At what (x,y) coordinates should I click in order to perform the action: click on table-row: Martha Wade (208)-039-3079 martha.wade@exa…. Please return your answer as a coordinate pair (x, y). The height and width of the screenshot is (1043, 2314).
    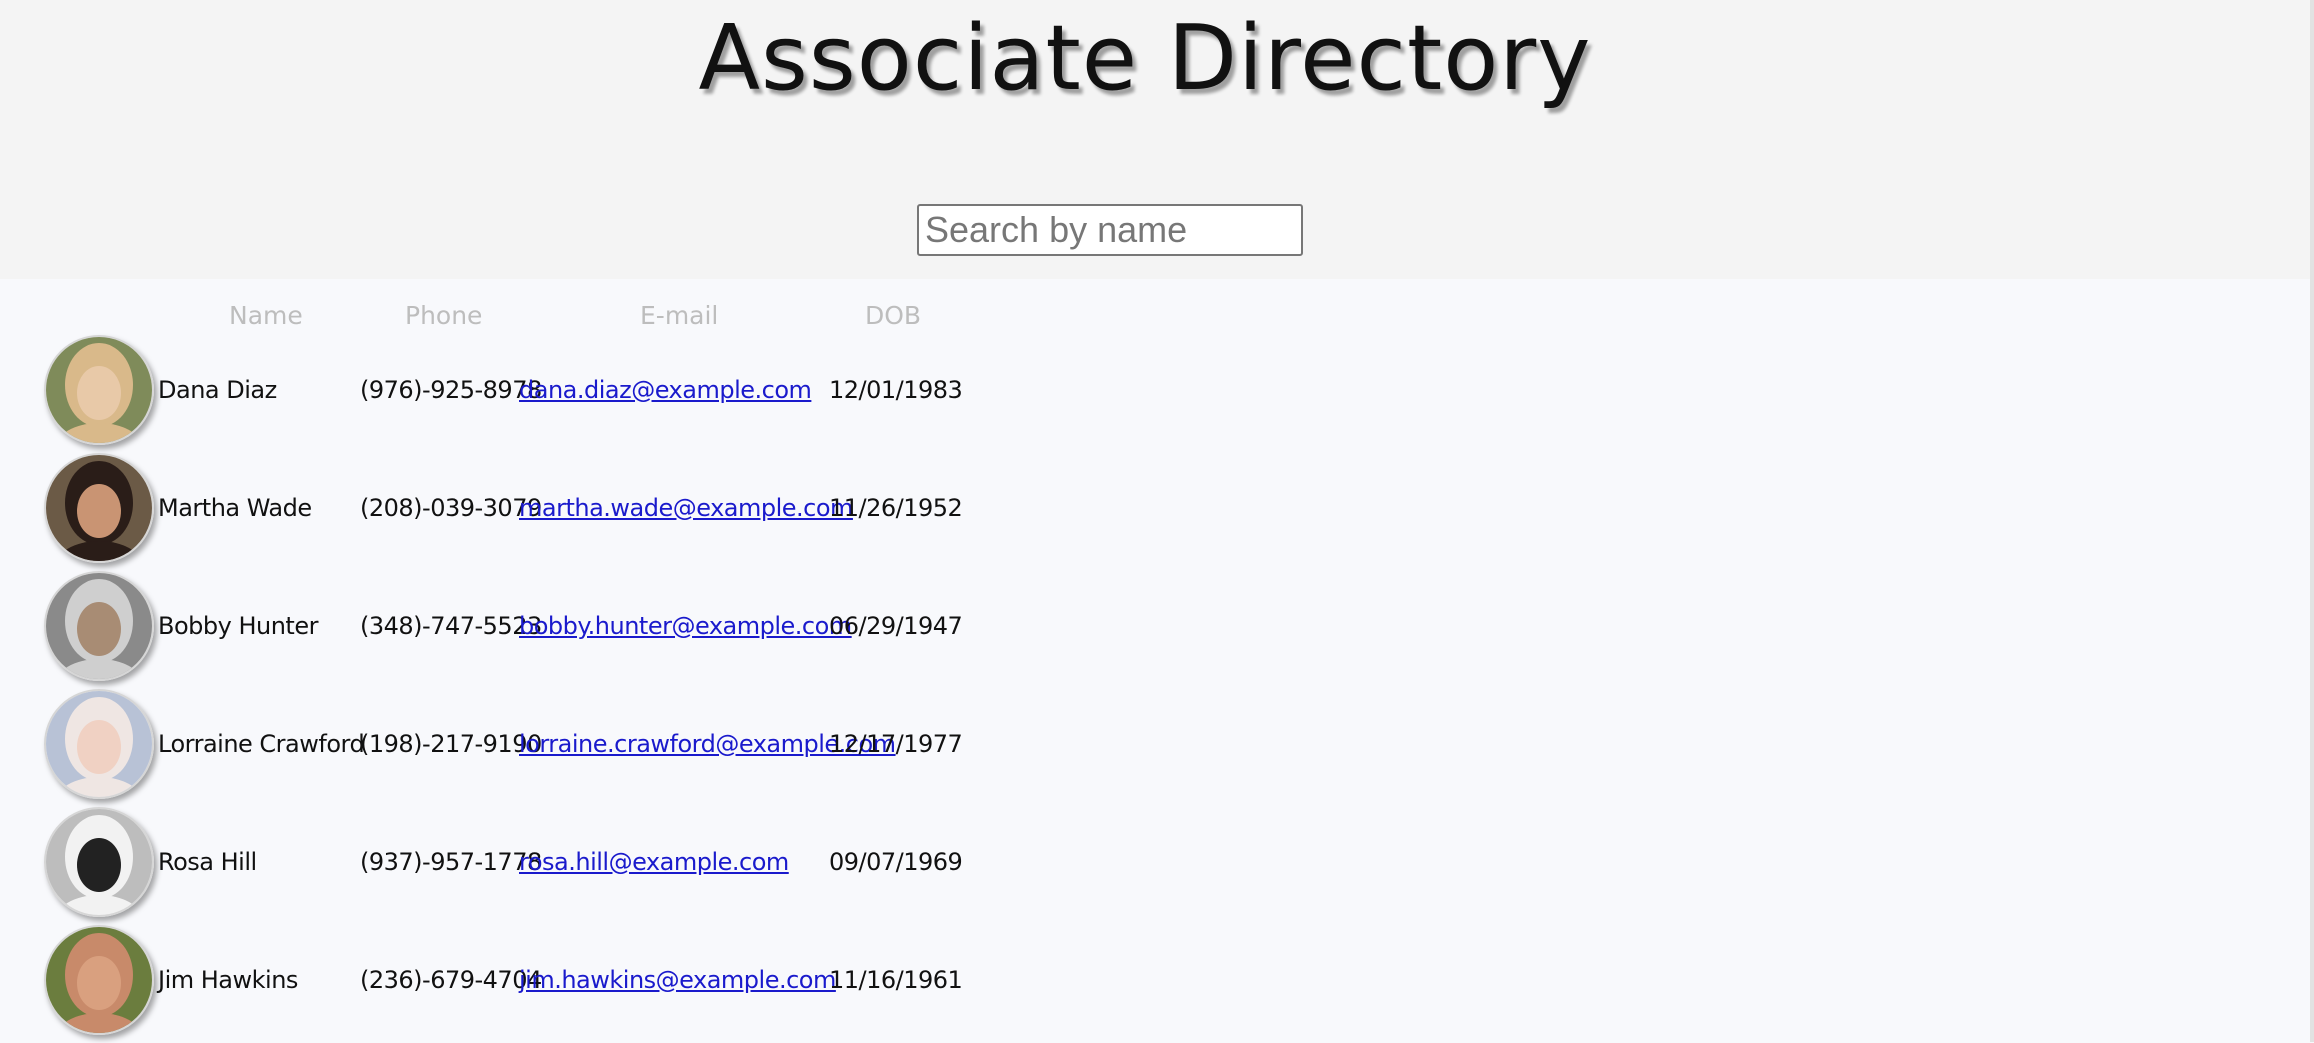
    Looking at the image, I should click on (500, 512).